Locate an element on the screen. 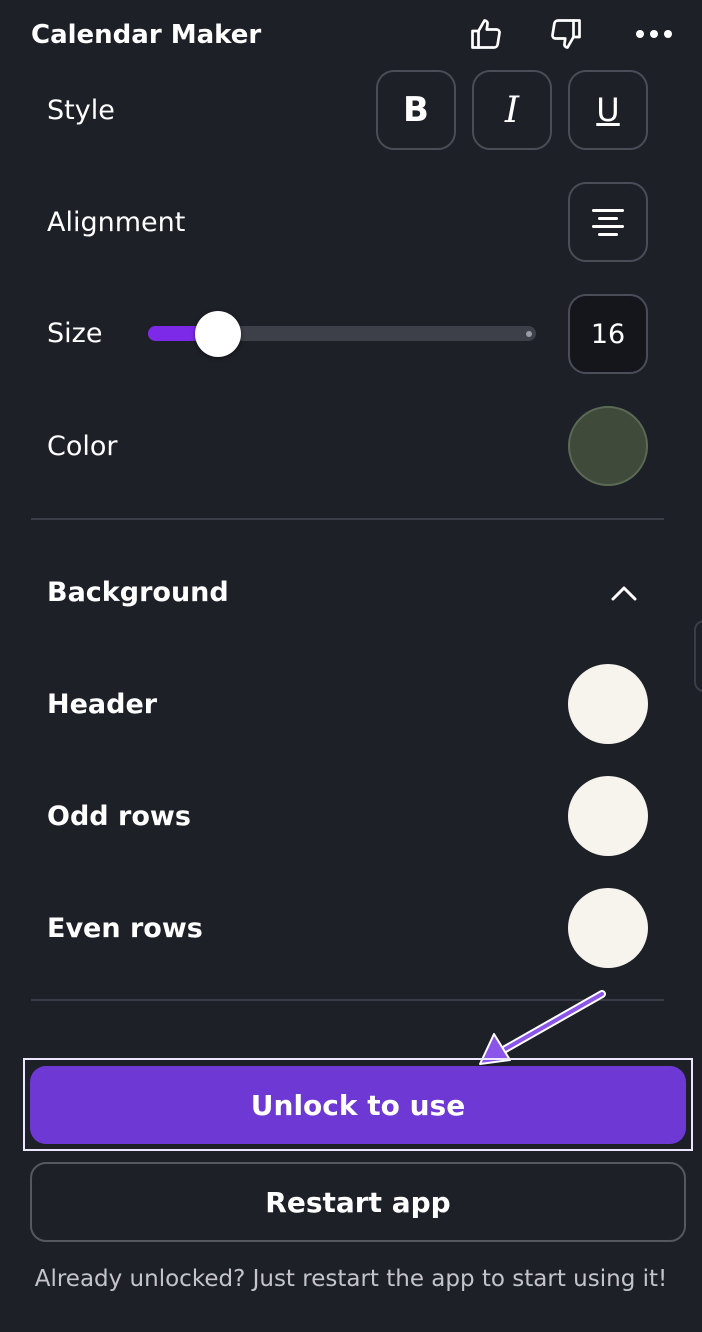 The image size is (702, 1332). app-title: Calendar Maker is located at coordinates (146, 35).